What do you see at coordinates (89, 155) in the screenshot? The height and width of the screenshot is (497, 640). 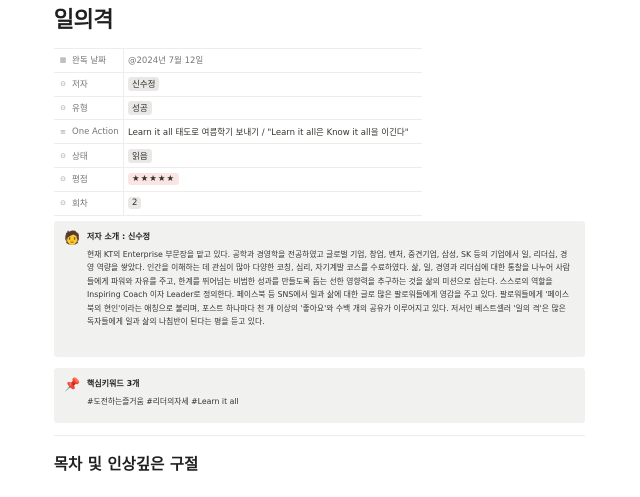 I see `property-name: ⊙ 상태` at bounding box center [89, 155].